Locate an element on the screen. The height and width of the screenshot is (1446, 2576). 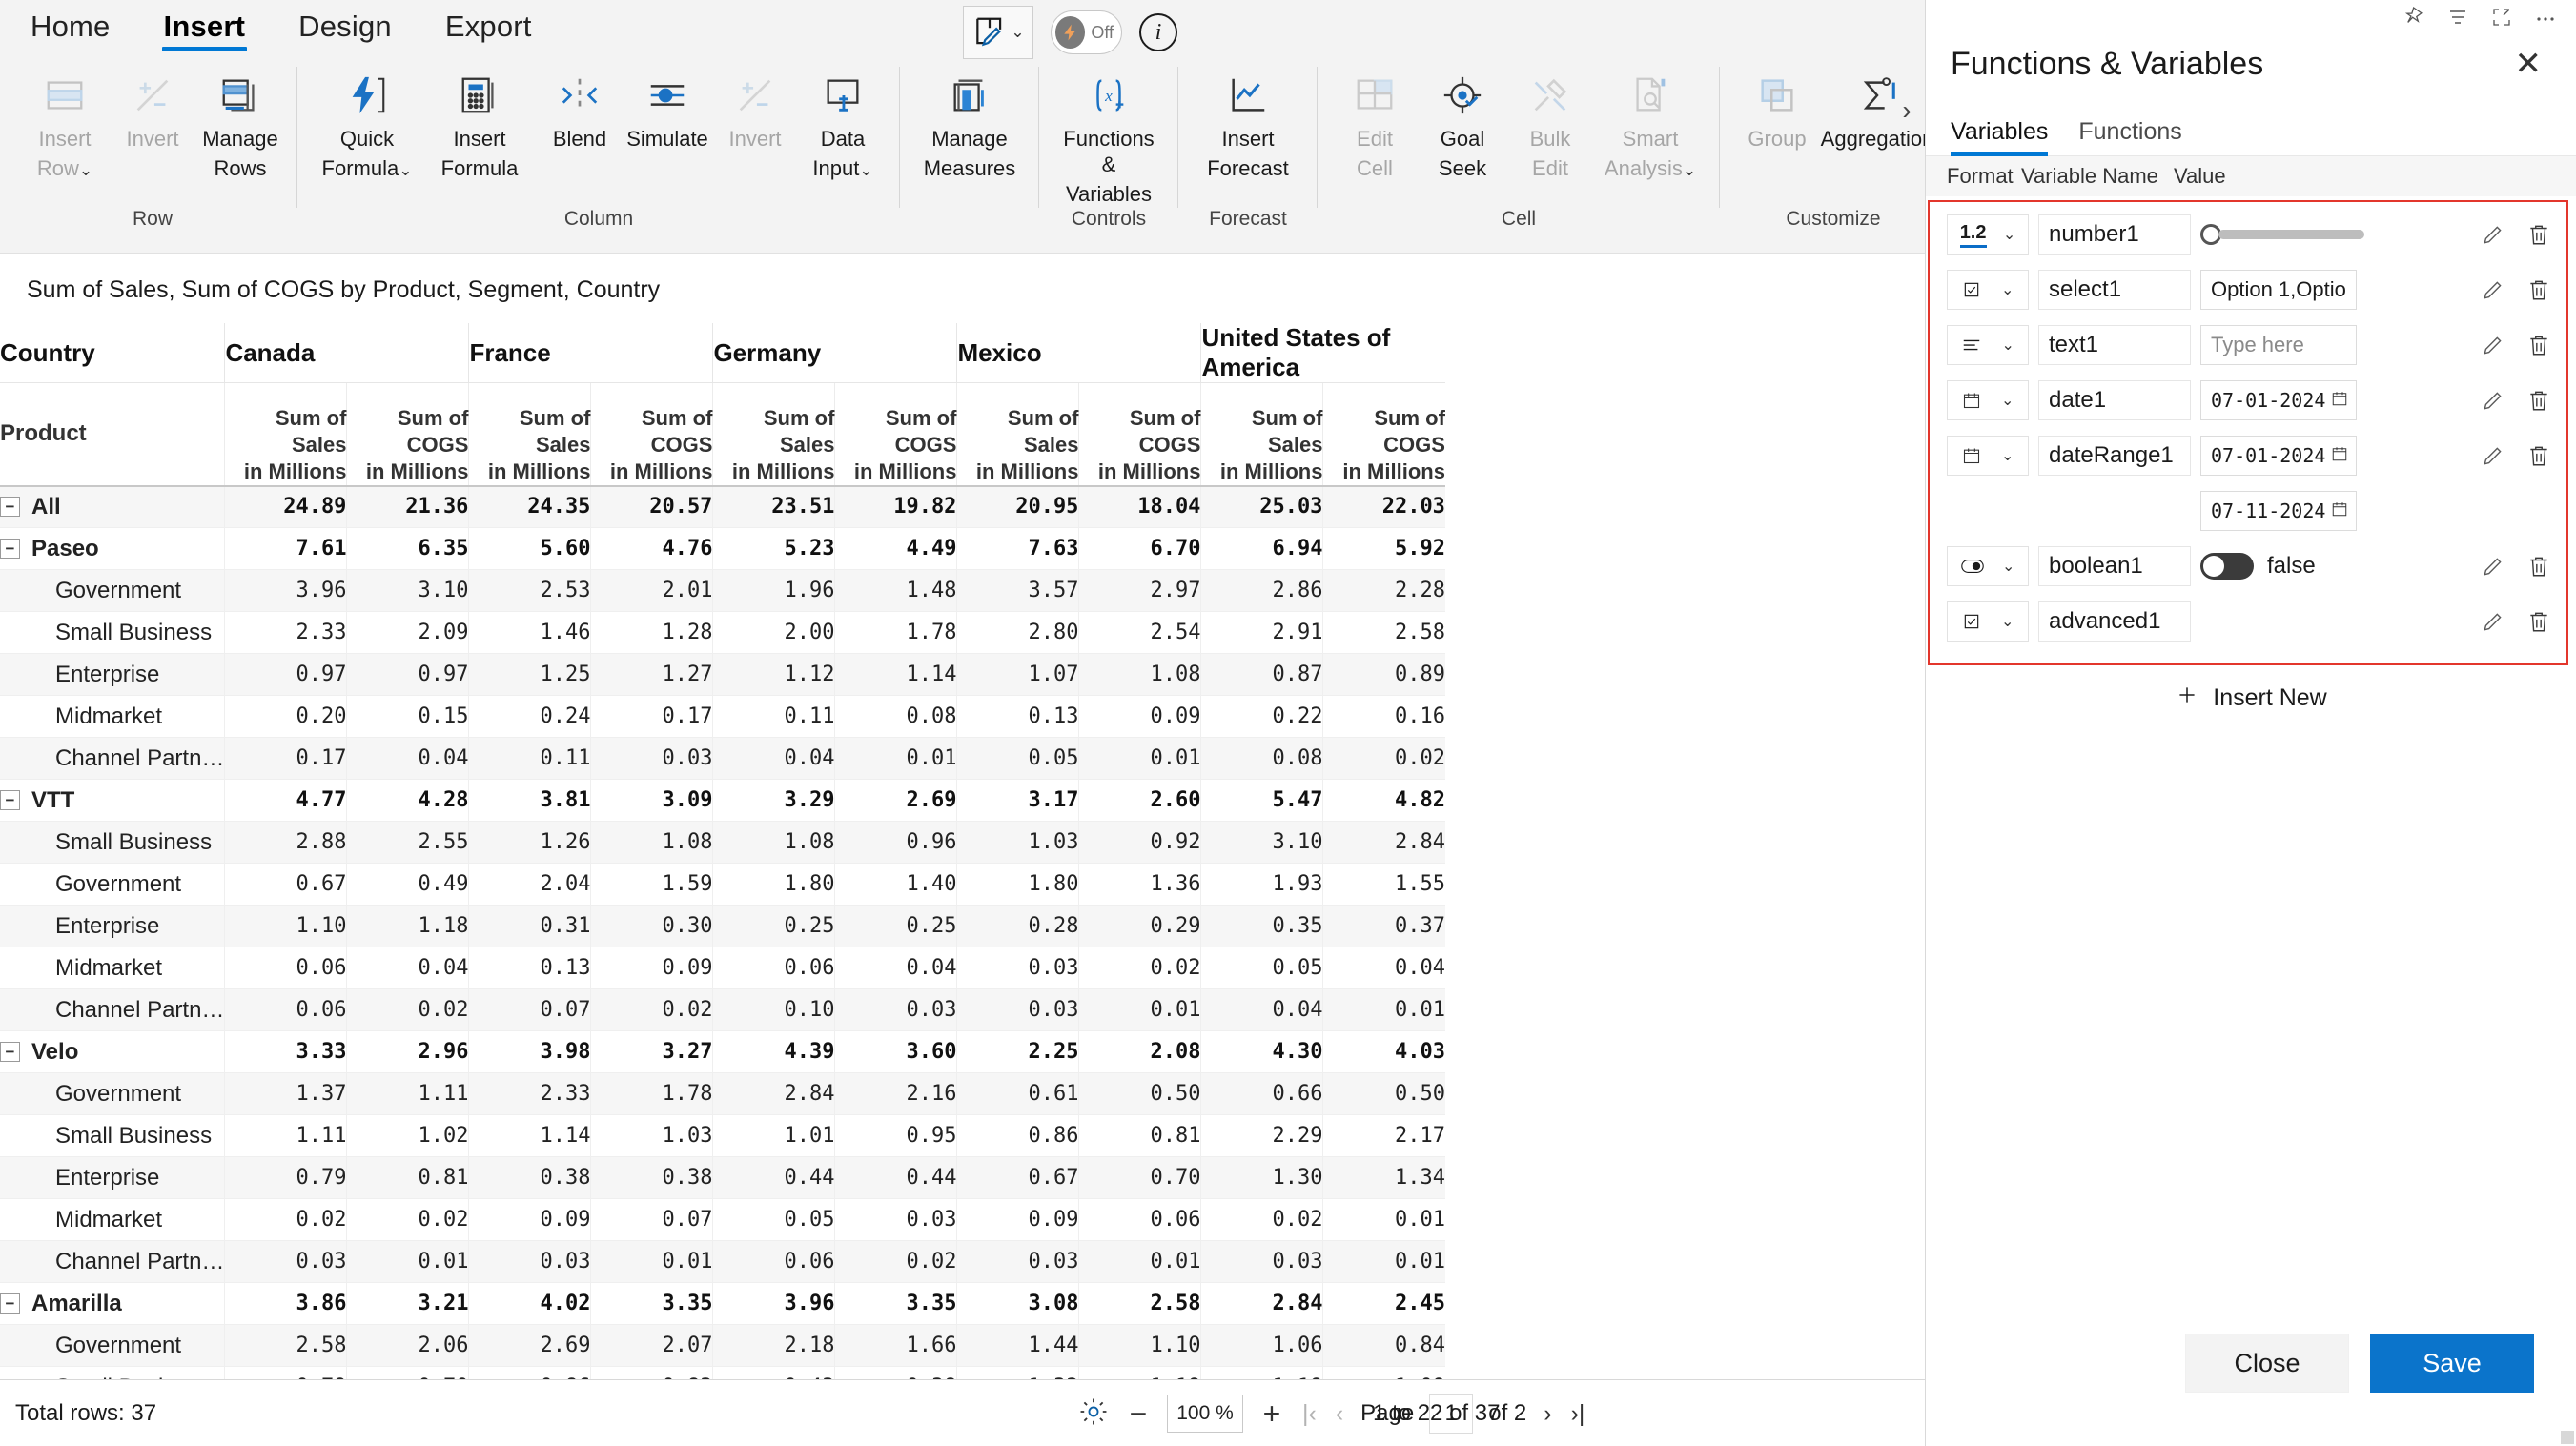
table-cell: 0.07 is located at coordinates (530, 1009).